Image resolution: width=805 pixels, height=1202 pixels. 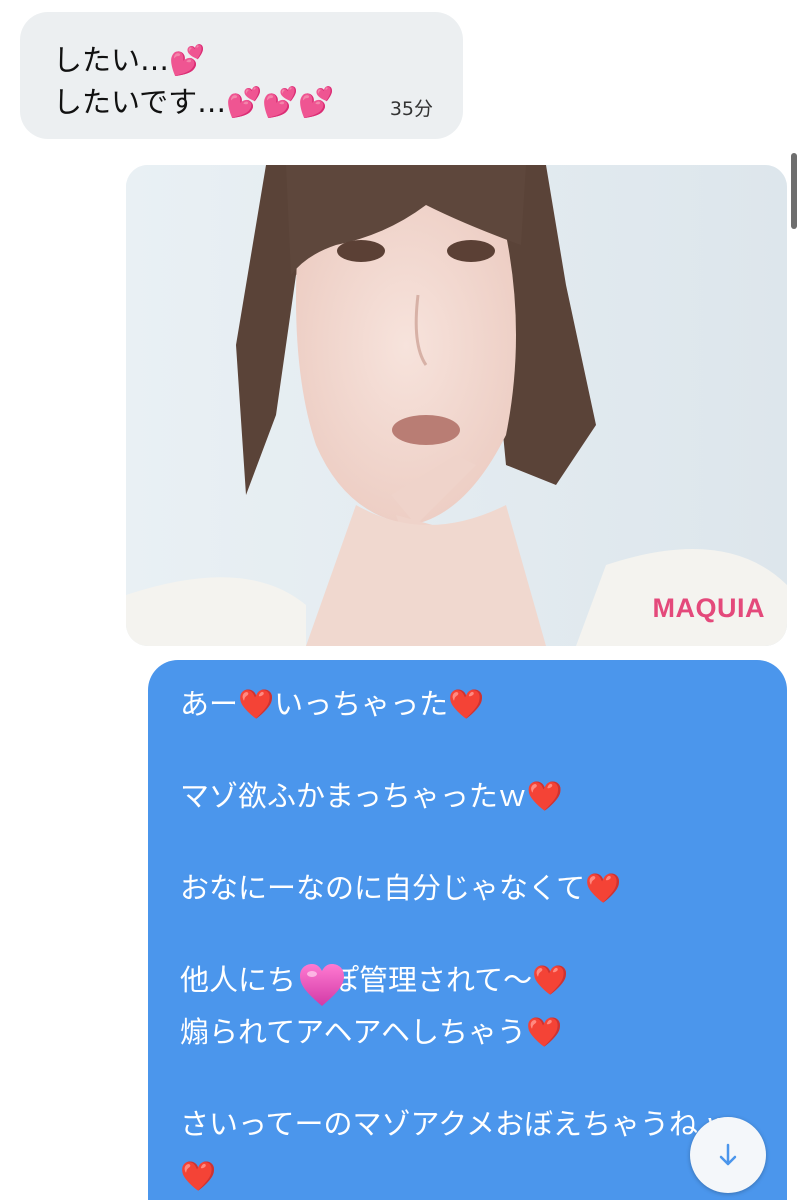 I want to click on outgoing-message-fragment: 他人にち, so click(x=238, y=980).